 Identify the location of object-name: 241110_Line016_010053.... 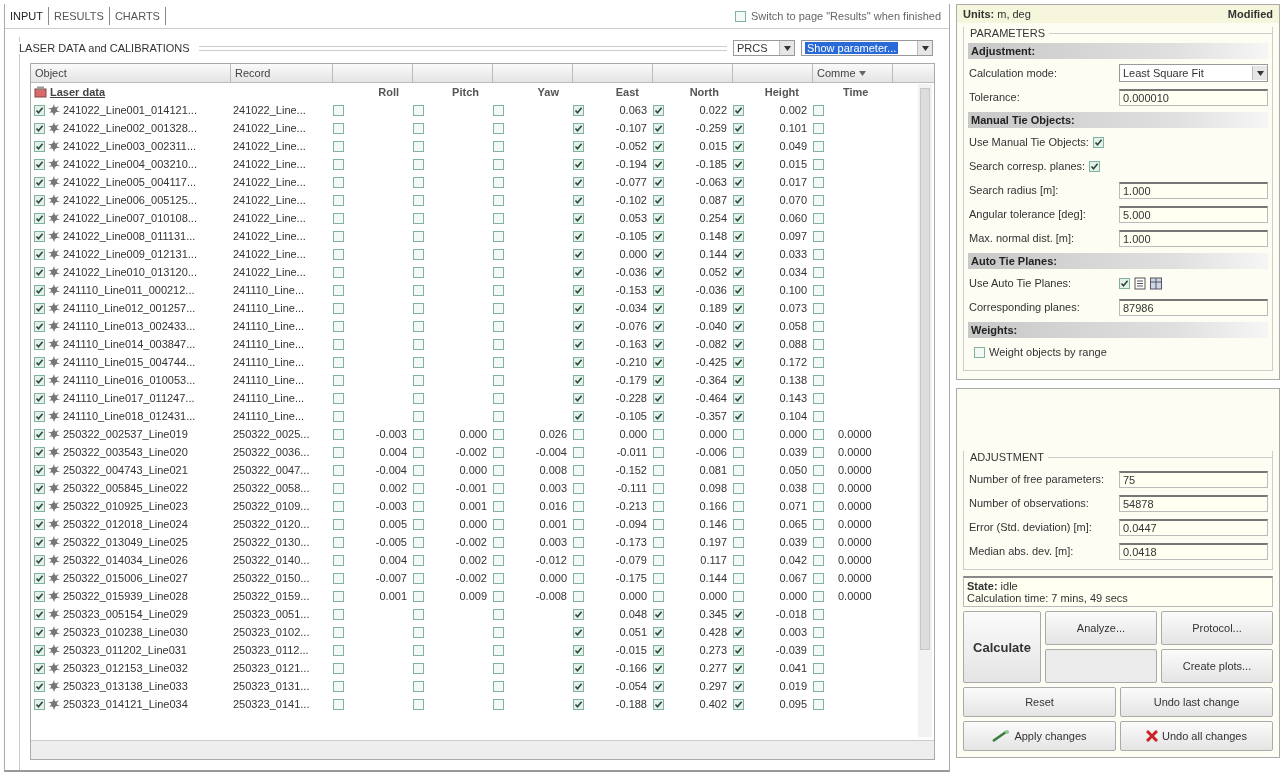
(129, 380).